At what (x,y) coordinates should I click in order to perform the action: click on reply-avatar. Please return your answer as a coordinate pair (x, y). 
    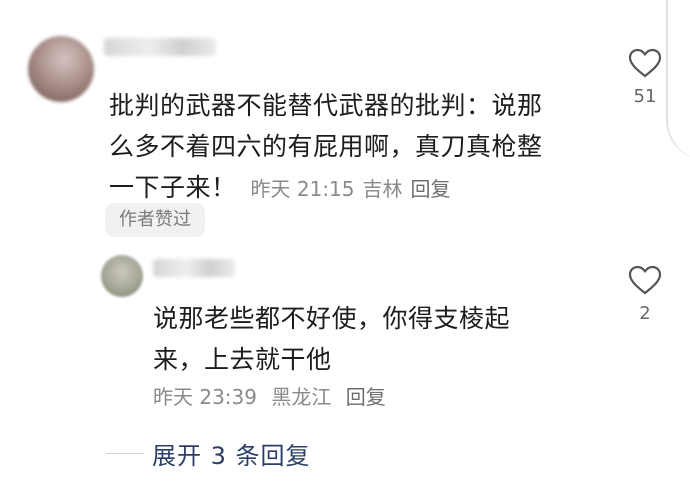
    Looking at the image, I should click on (122, 276).